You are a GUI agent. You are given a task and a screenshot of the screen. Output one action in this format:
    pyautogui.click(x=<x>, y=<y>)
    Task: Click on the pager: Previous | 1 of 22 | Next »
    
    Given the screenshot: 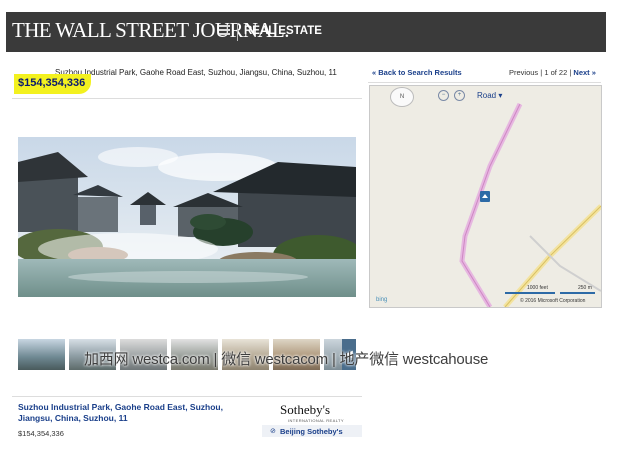 What is the action you would take?
    pyautogui.click(x=552, y=72)
    